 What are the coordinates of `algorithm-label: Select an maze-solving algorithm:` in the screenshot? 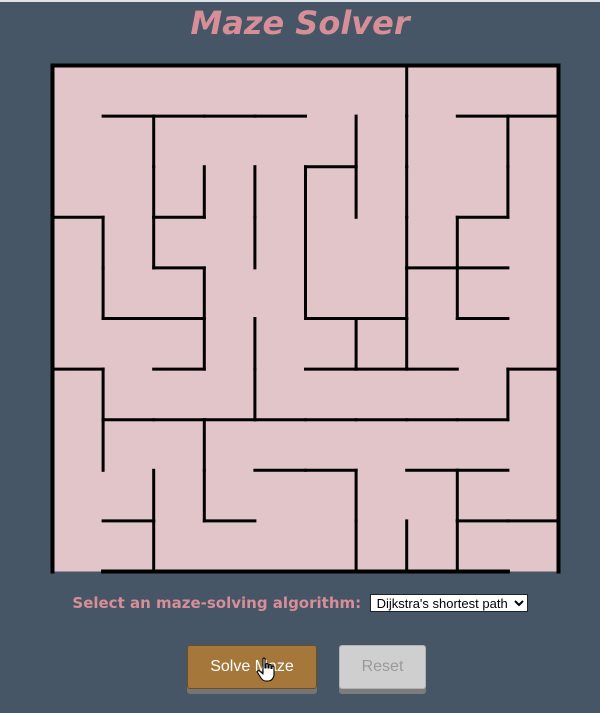 It's located at (217, 603).